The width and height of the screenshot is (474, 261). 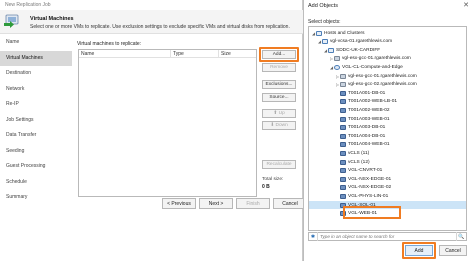 I want to click on page-title: Virtual Machines, so click(x=52, y=19).